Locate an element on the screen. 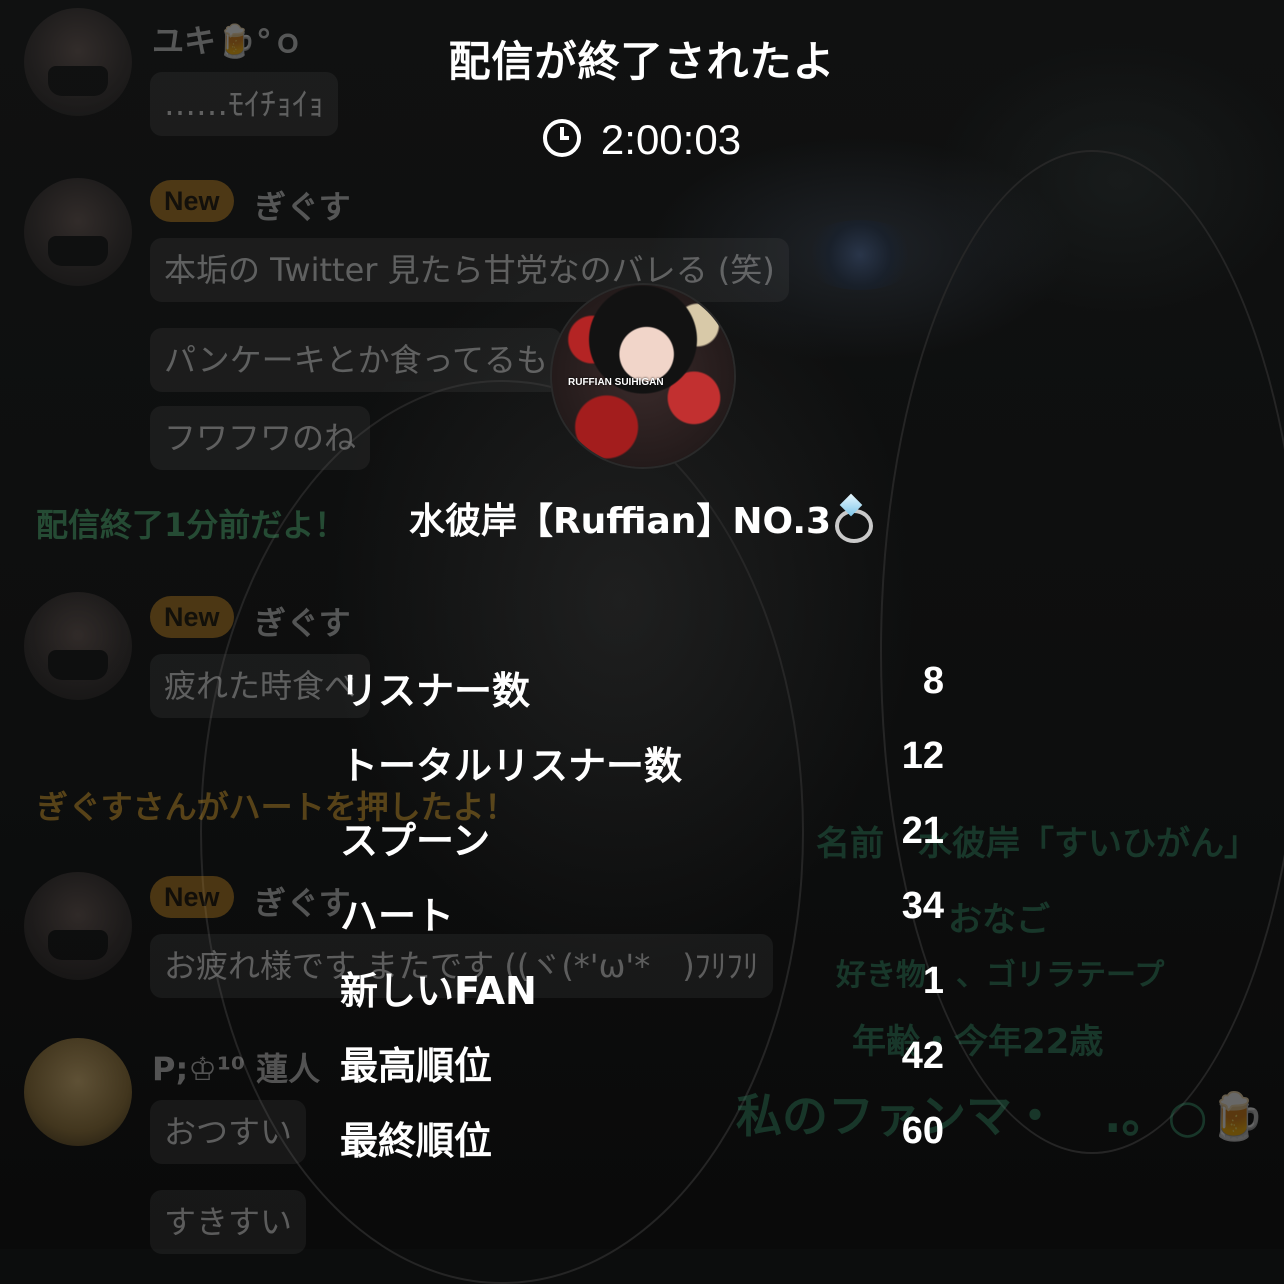  stat-label: リスナー数 is located at coordinates (435, 691).